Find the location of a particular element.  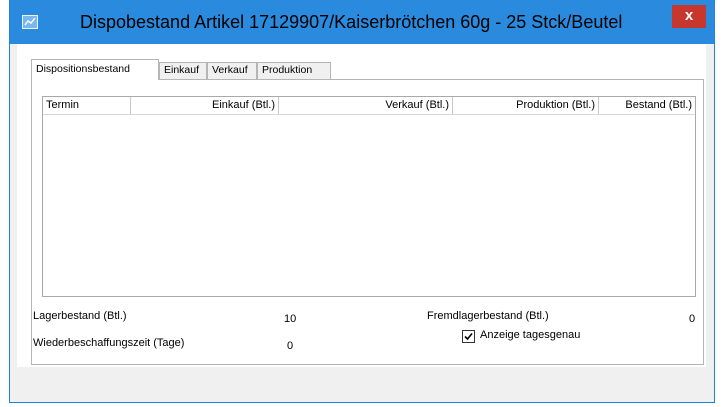

fremdlagerbestand-label: Fremdlagerbestand (Btl.) is located at coordinates (488, 316).